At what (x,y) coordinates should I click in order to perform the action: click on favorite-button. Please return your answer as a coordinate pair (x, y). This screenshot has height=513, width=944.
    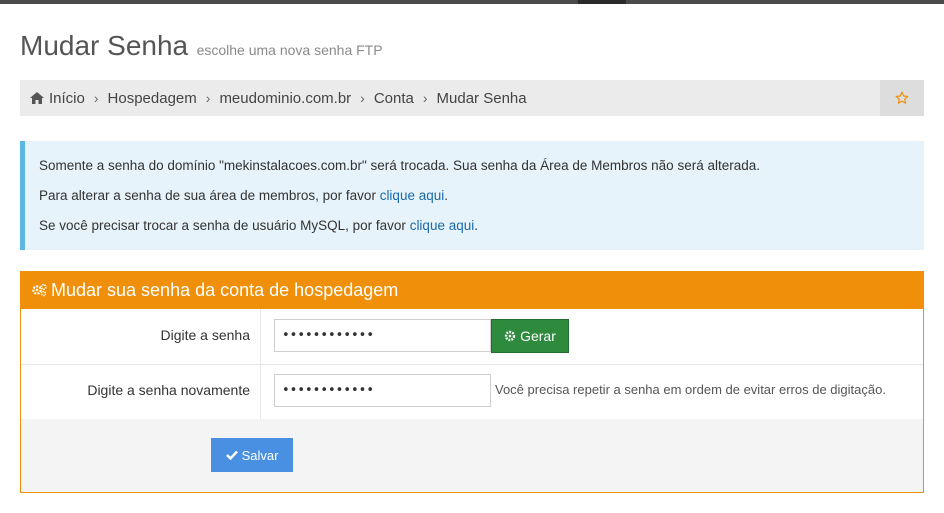
    Looking at the image, I should click on (902, 98).